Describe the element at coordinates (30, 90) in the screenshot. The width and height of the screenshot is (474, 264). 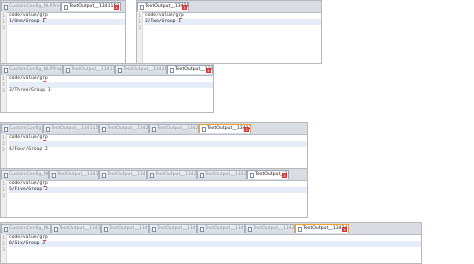
I see `code-text: 3/Three/Group 1` at that location.